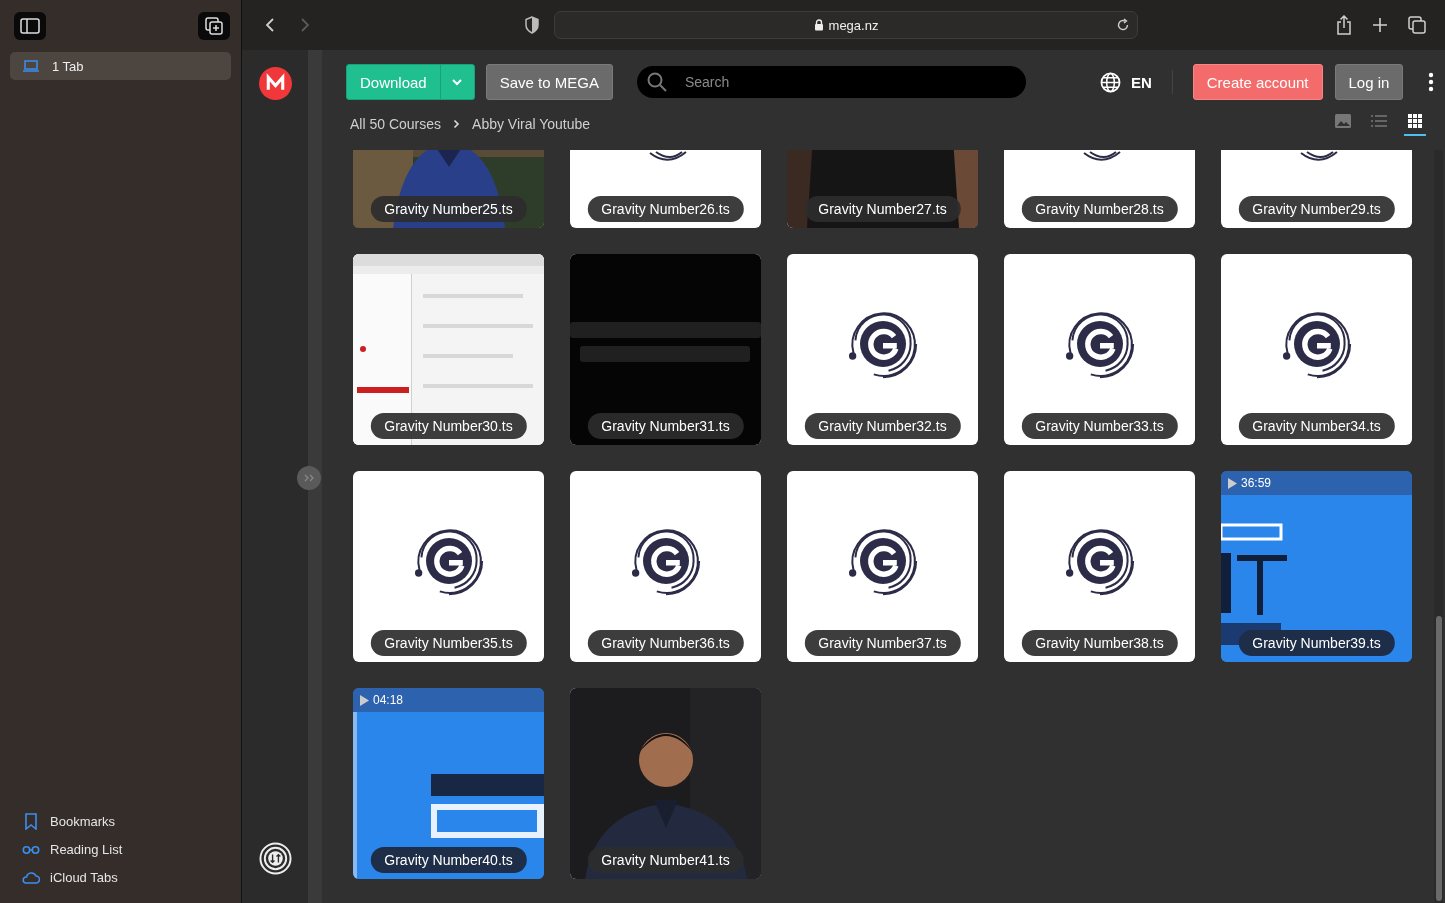 The height and width of the screenshot is (903, 1445). I want to click on file-name-label: Gravity Number27.ts, so click(882, 209).